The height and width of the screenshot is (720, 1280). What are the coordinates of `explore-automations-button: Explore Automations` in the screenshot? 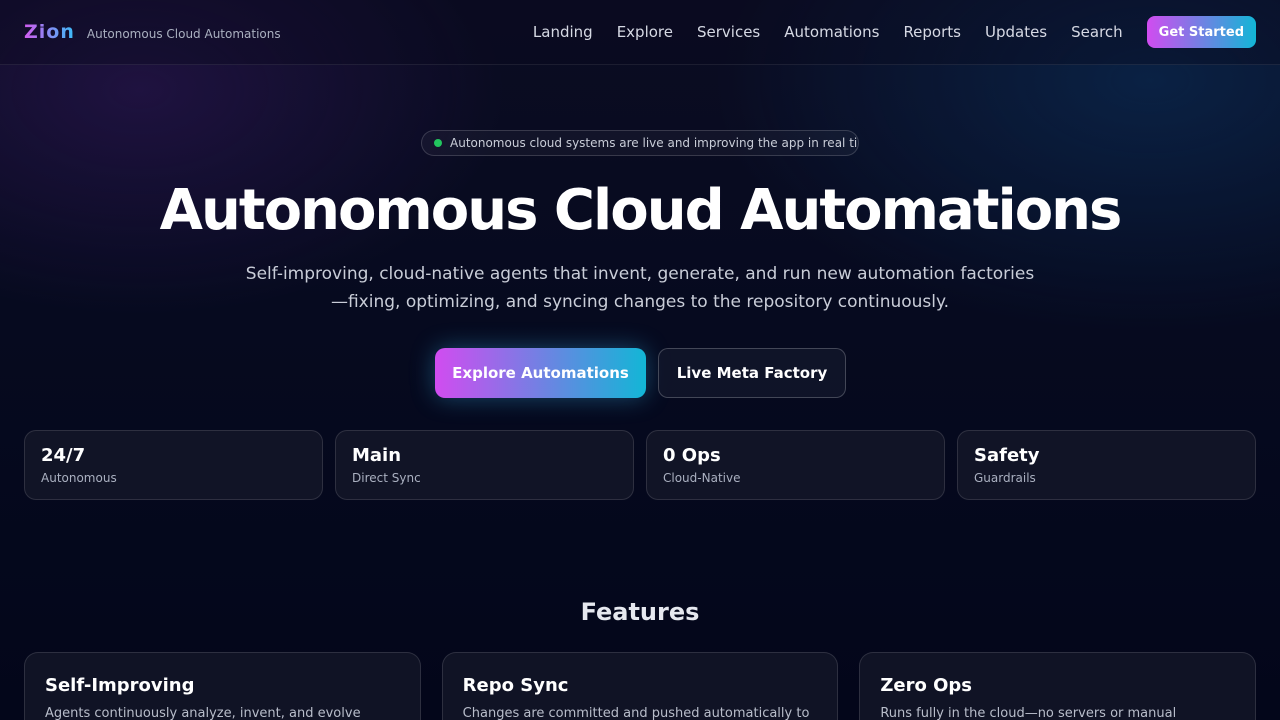 It's located at (540, 373).